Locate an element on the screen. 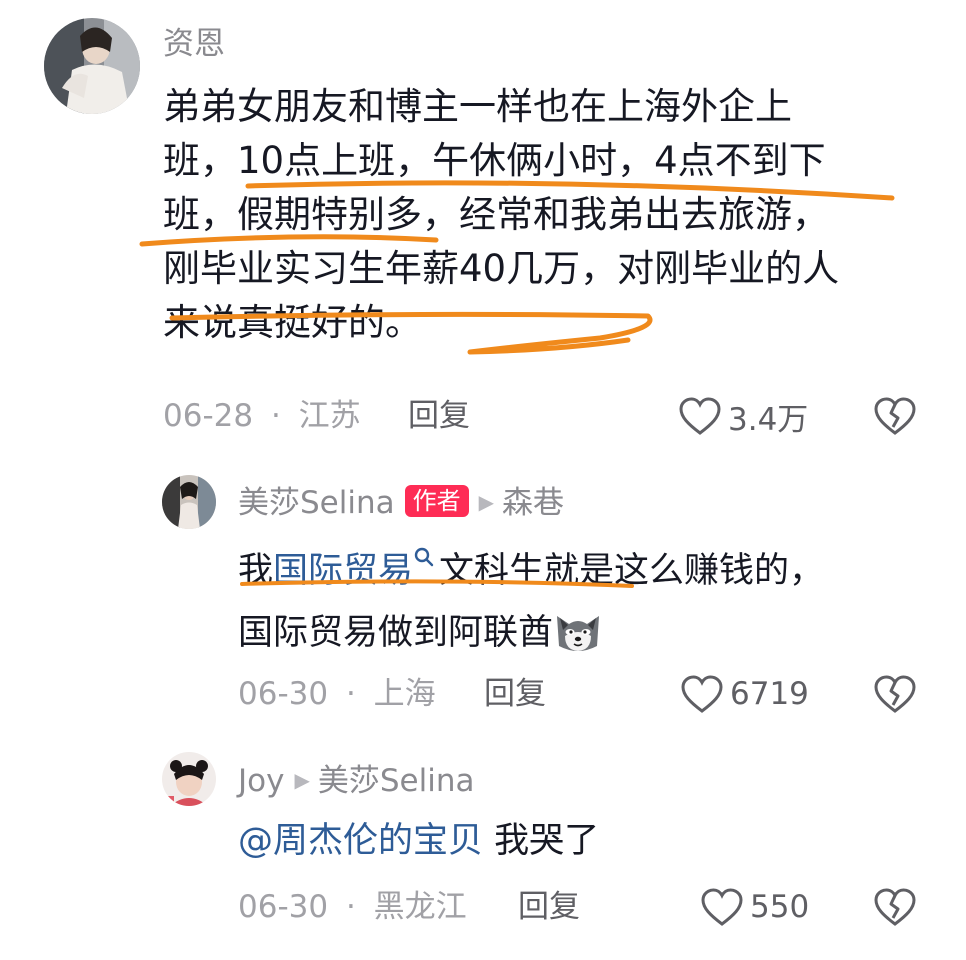  comment-text-line: 班，假期特别多，经常和我弟出去旅游， is located at coordinates (496, 214).